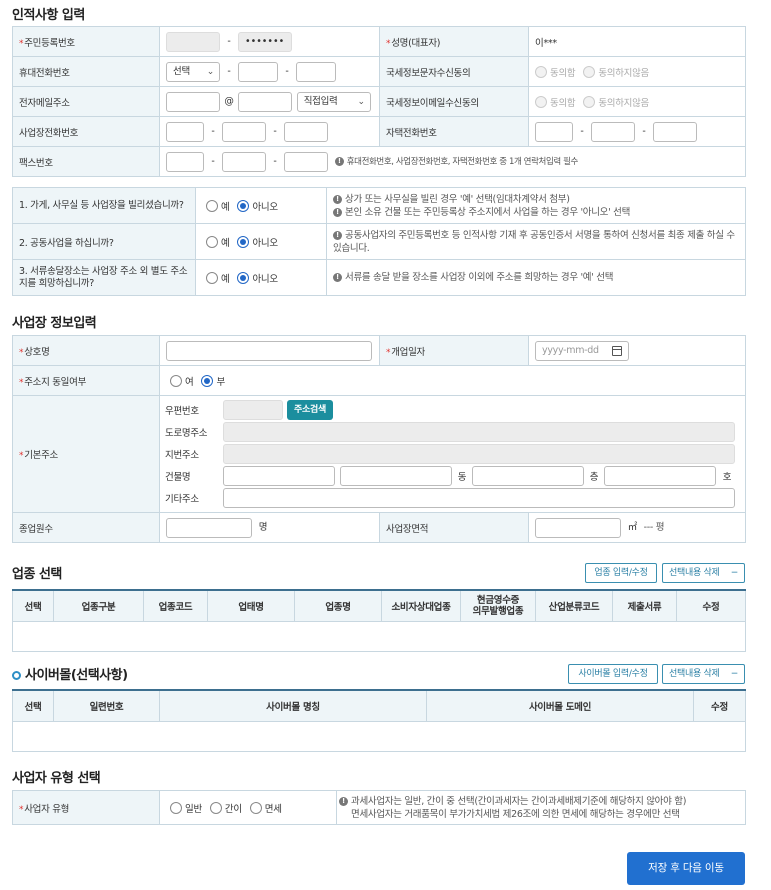 The image size is (771, 890). What do you see at coordinates (703, 573) in the screenshot?
I see `industry-delete-button: 선택내용 삭제 −` at bounding box center [703, 573].